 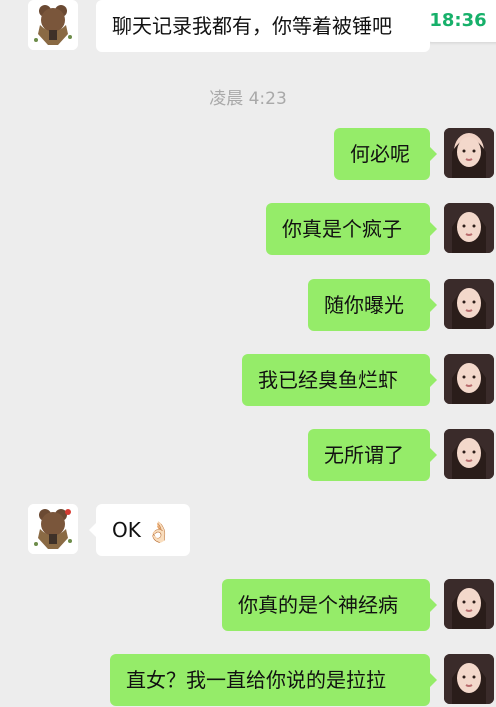 I want to click on message-row: 无所谓了, so click(x=248, y=455).